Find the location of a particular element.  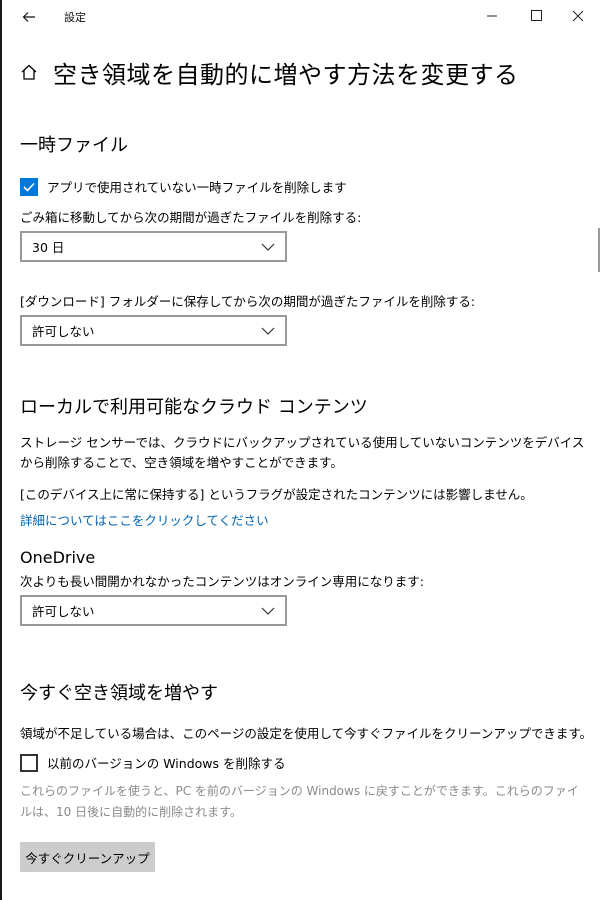

recycle-bin-dropdown: 30 日 is located at coordinates (153, 246).